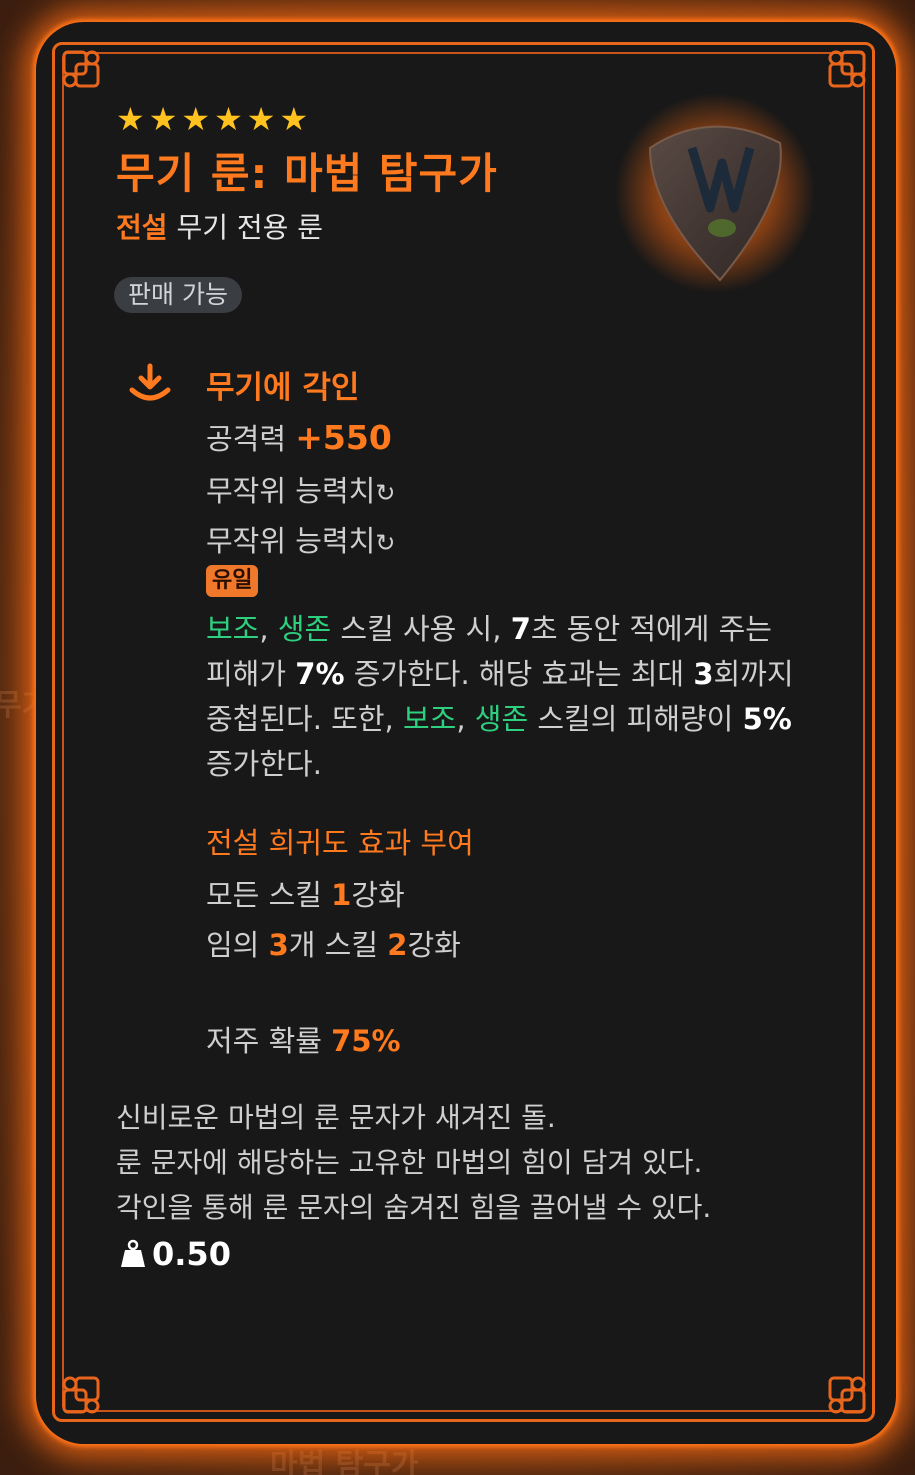 Image resolution: width=915 pixels, height=1475 pixels. I want to click on item-grade: 전설, so click(142, 227).